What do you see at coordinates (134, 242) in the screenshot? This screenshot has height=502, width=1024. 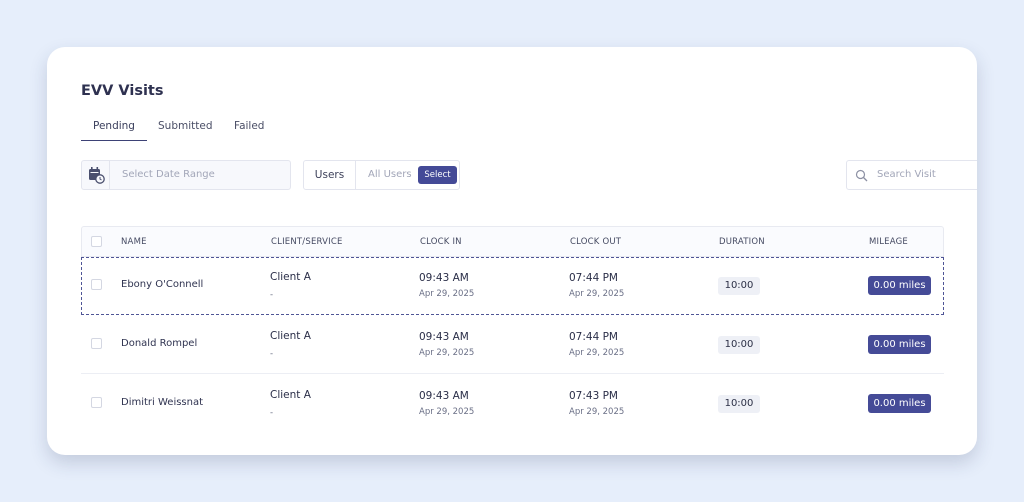 I see `column-header-name: NAME` at bounding box center [134, 242].